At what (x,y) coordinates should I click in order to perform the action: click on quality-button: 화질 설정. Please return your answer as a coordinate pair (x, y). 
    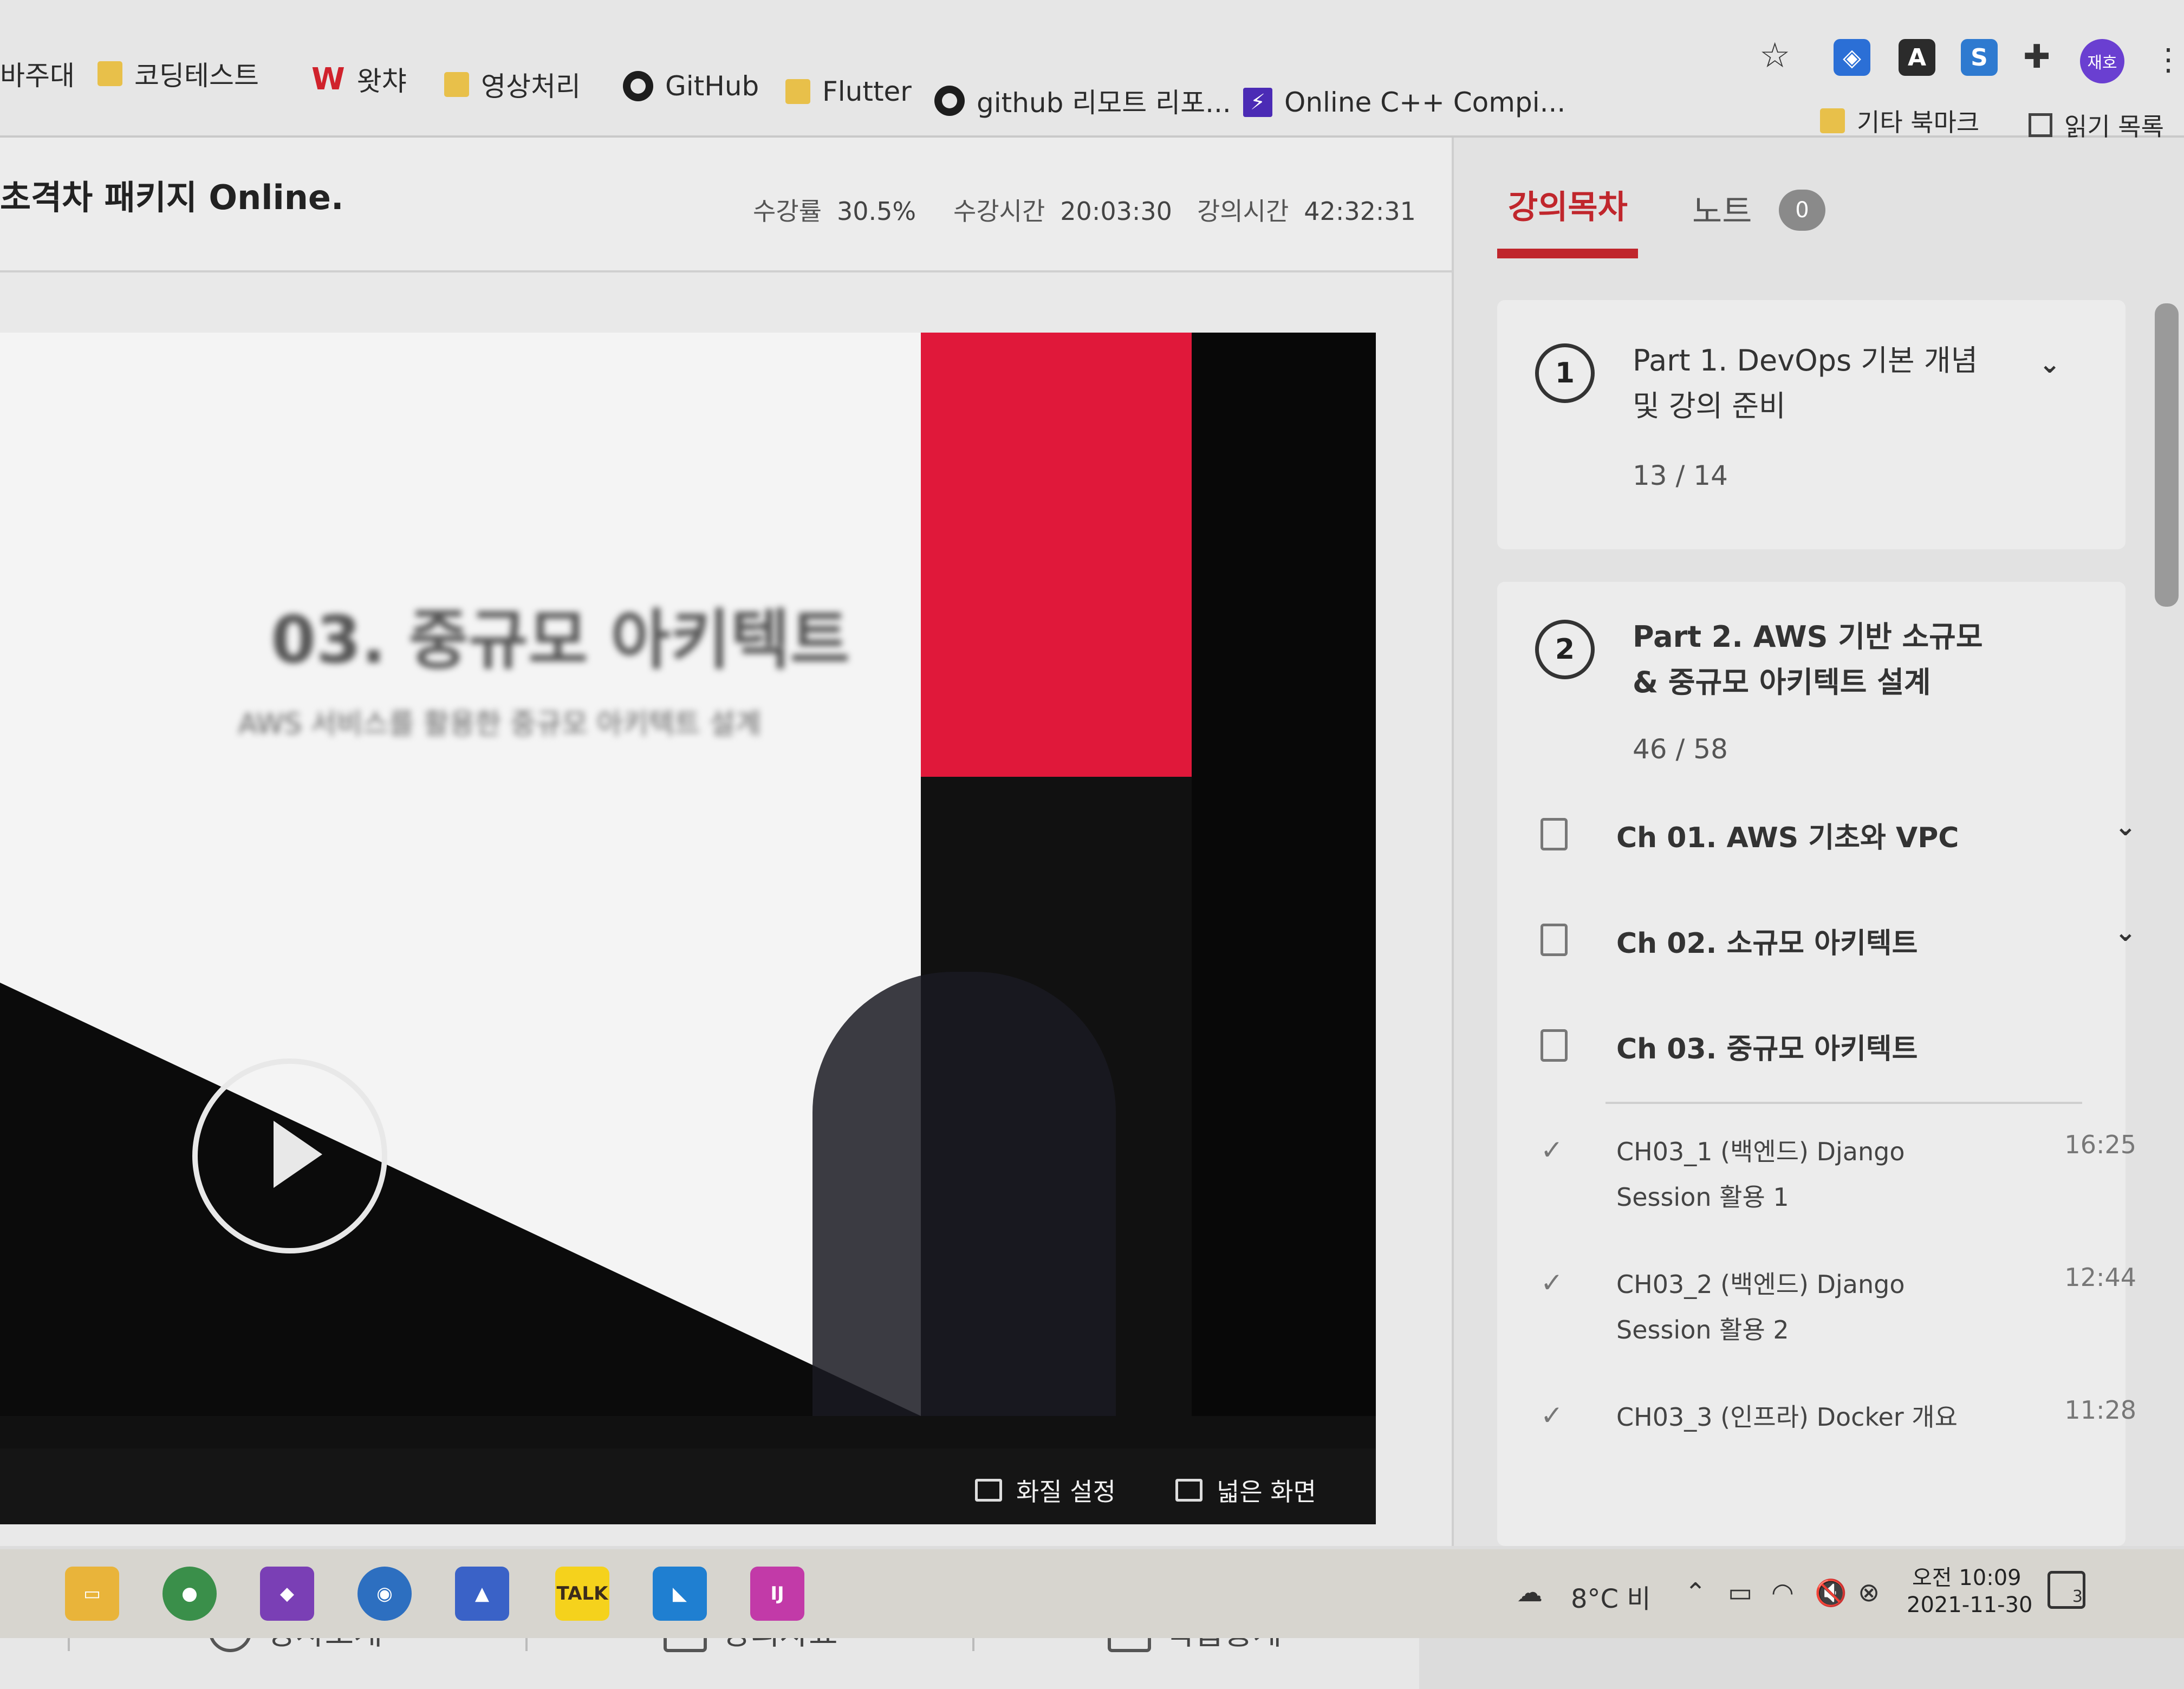
    Looking at the image, I should click on (1045, 1490).